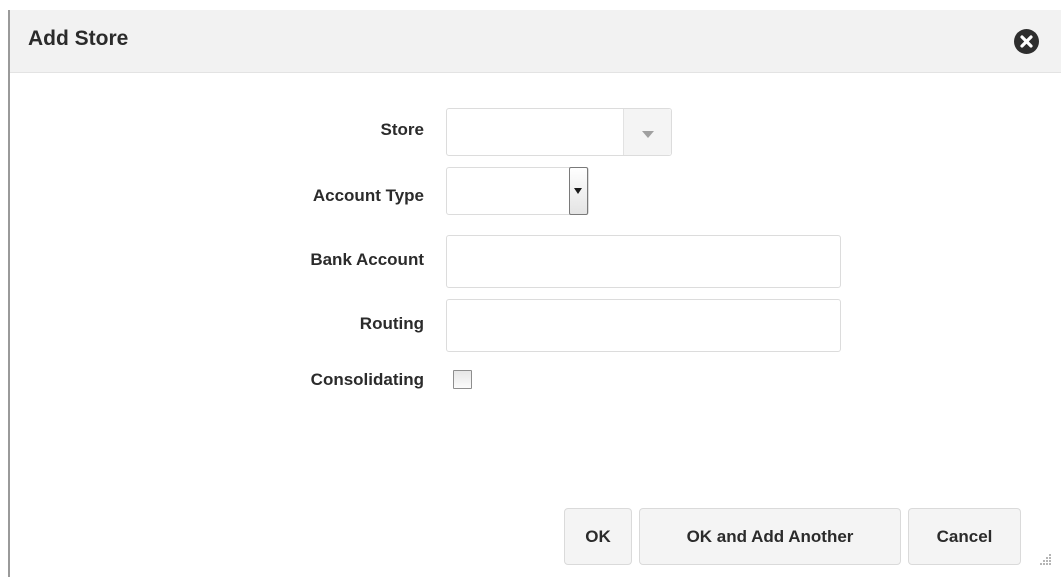 Image resolution: width=1061 pixels, height=577 pixels. Describe the element at coordinates (770, 536) in the screenshot. I see `ok-and-add-another-button: OK and Add Another` at that location.